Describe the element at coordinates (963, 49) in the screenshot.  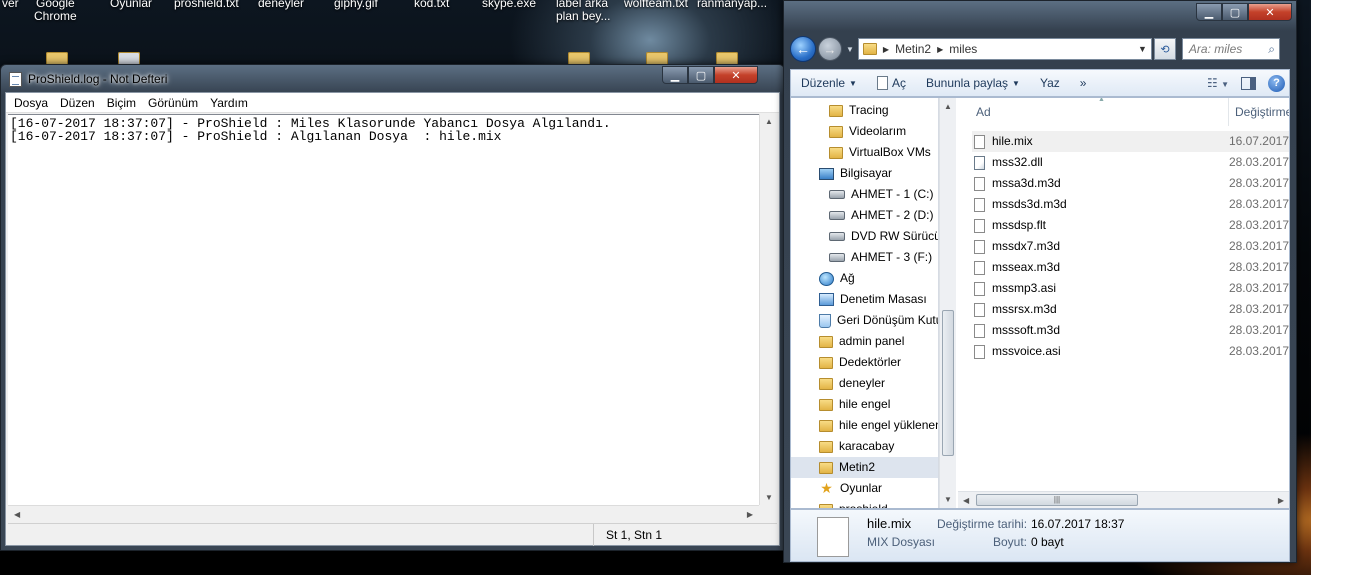
I see `breadcrumb-miles: miles` at that location.